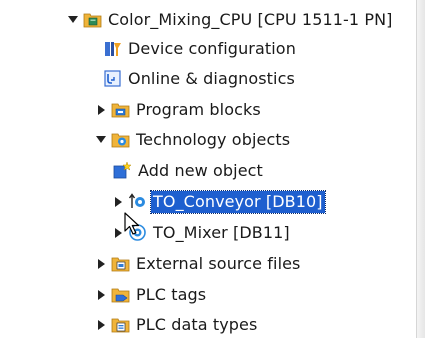  What do you see at coordinates (211, 78) in the screenshot?
I see `tree-item-label: Online & diagnostics` at bounding box center [211, 78].